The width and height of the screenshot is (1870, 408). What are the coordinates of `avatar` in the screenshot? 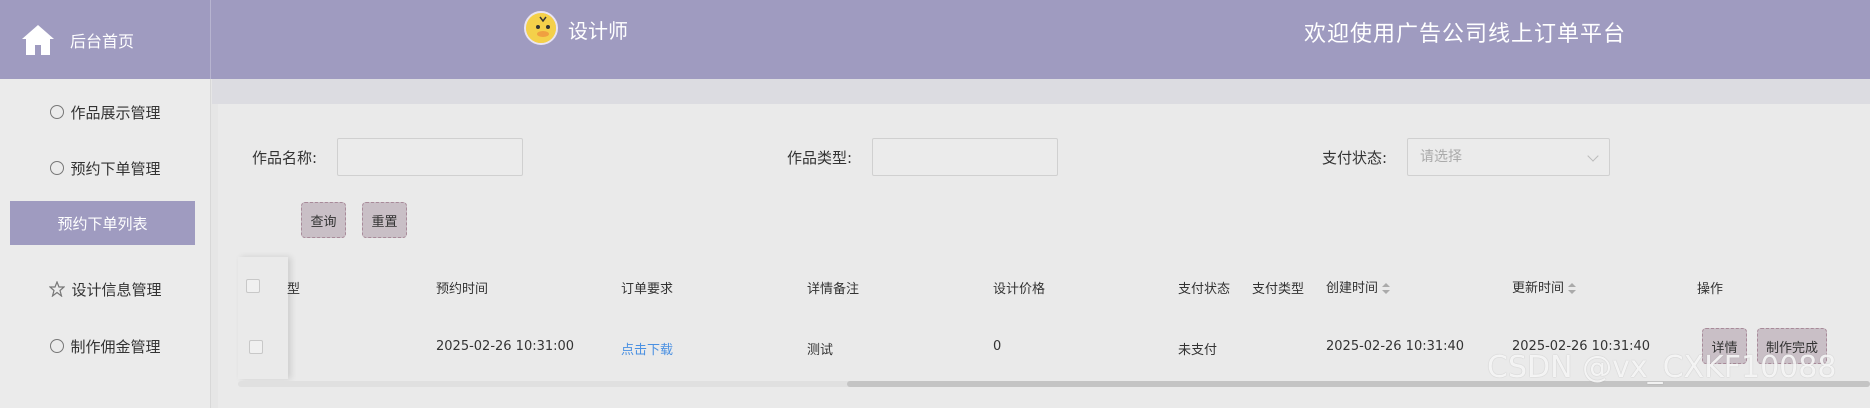 It's located at (541, 28).